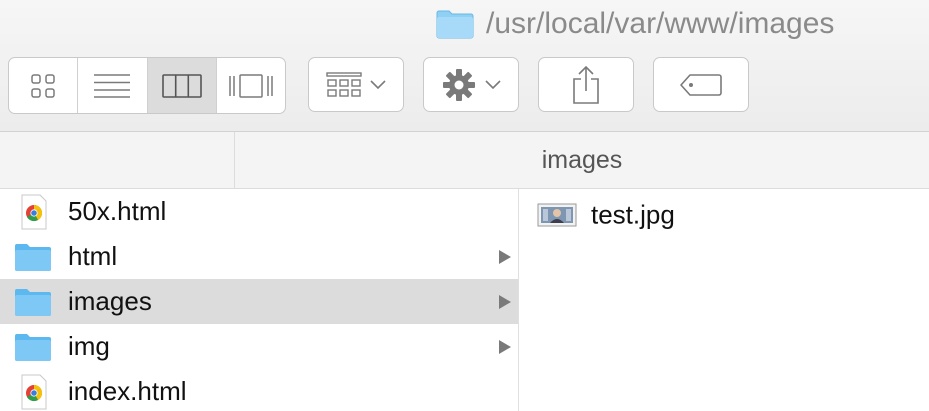 The image size is (929, 411). I want to click on list-item-label: images, so click(110, 301).